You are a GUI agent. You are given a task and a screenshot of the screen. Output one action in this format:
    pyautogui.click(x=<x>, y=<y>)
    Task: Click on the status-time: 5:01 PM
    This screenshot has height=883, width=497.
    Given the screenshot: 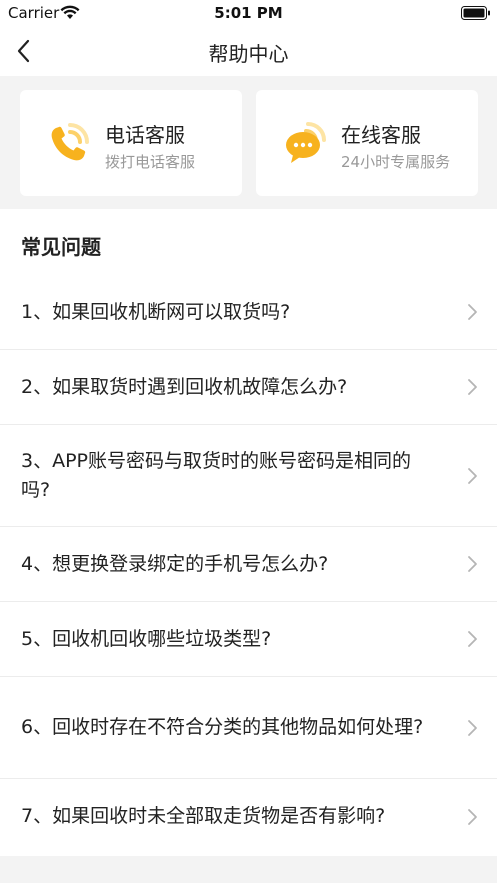 What is the action you would take?
    pyautogui.click(x=248, y=13)
    